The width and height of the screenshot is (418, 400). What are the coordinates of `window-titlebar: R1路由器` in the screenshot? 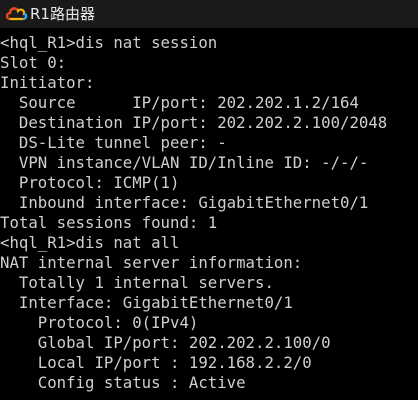 It's located at (209, 14).